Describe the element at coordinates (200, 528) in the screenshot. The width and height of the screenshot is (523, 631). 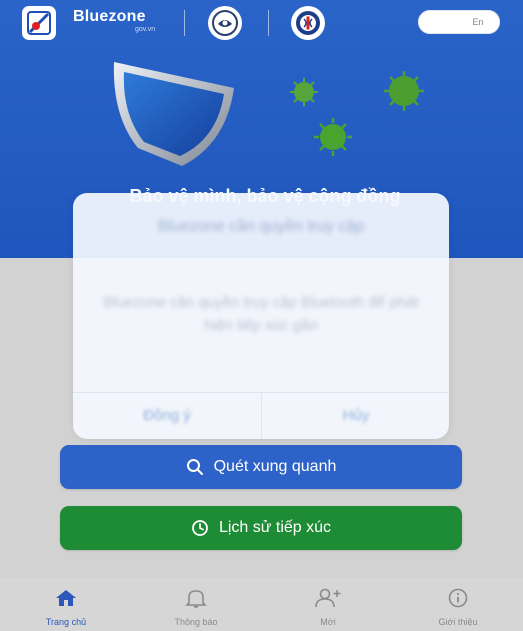
I see `clock-icon` at that location.